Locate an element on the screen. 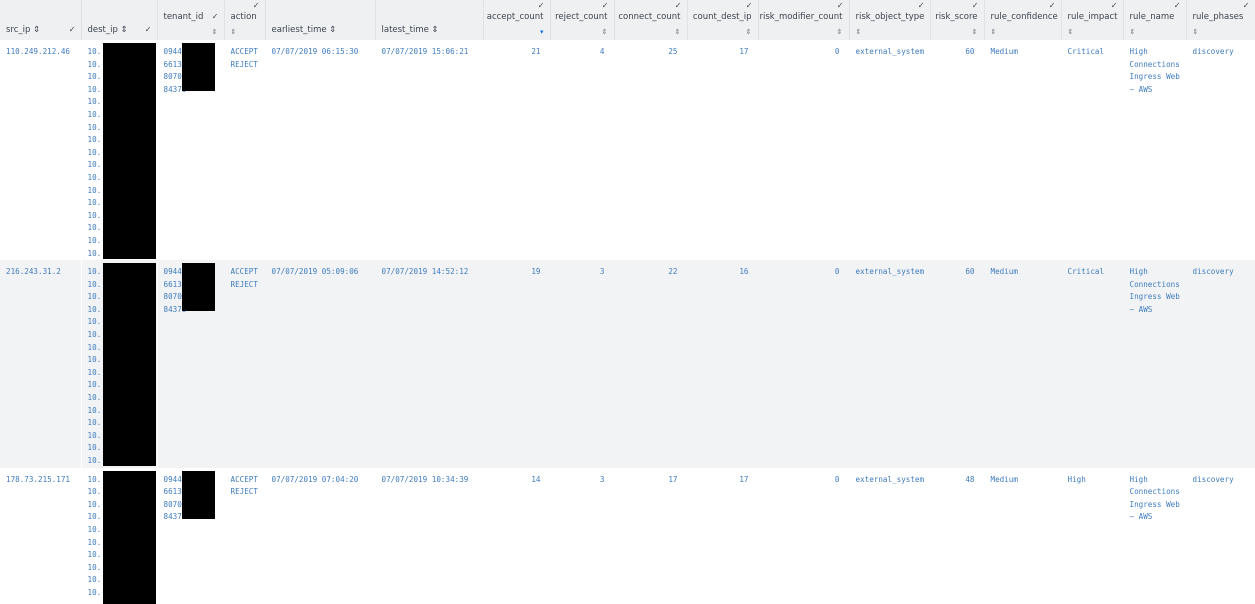 The height and width of the screenshot is (604, 1255). col-header-rule_name: ✓ rule_name ⇕ is located at coordinates (1155, 20).